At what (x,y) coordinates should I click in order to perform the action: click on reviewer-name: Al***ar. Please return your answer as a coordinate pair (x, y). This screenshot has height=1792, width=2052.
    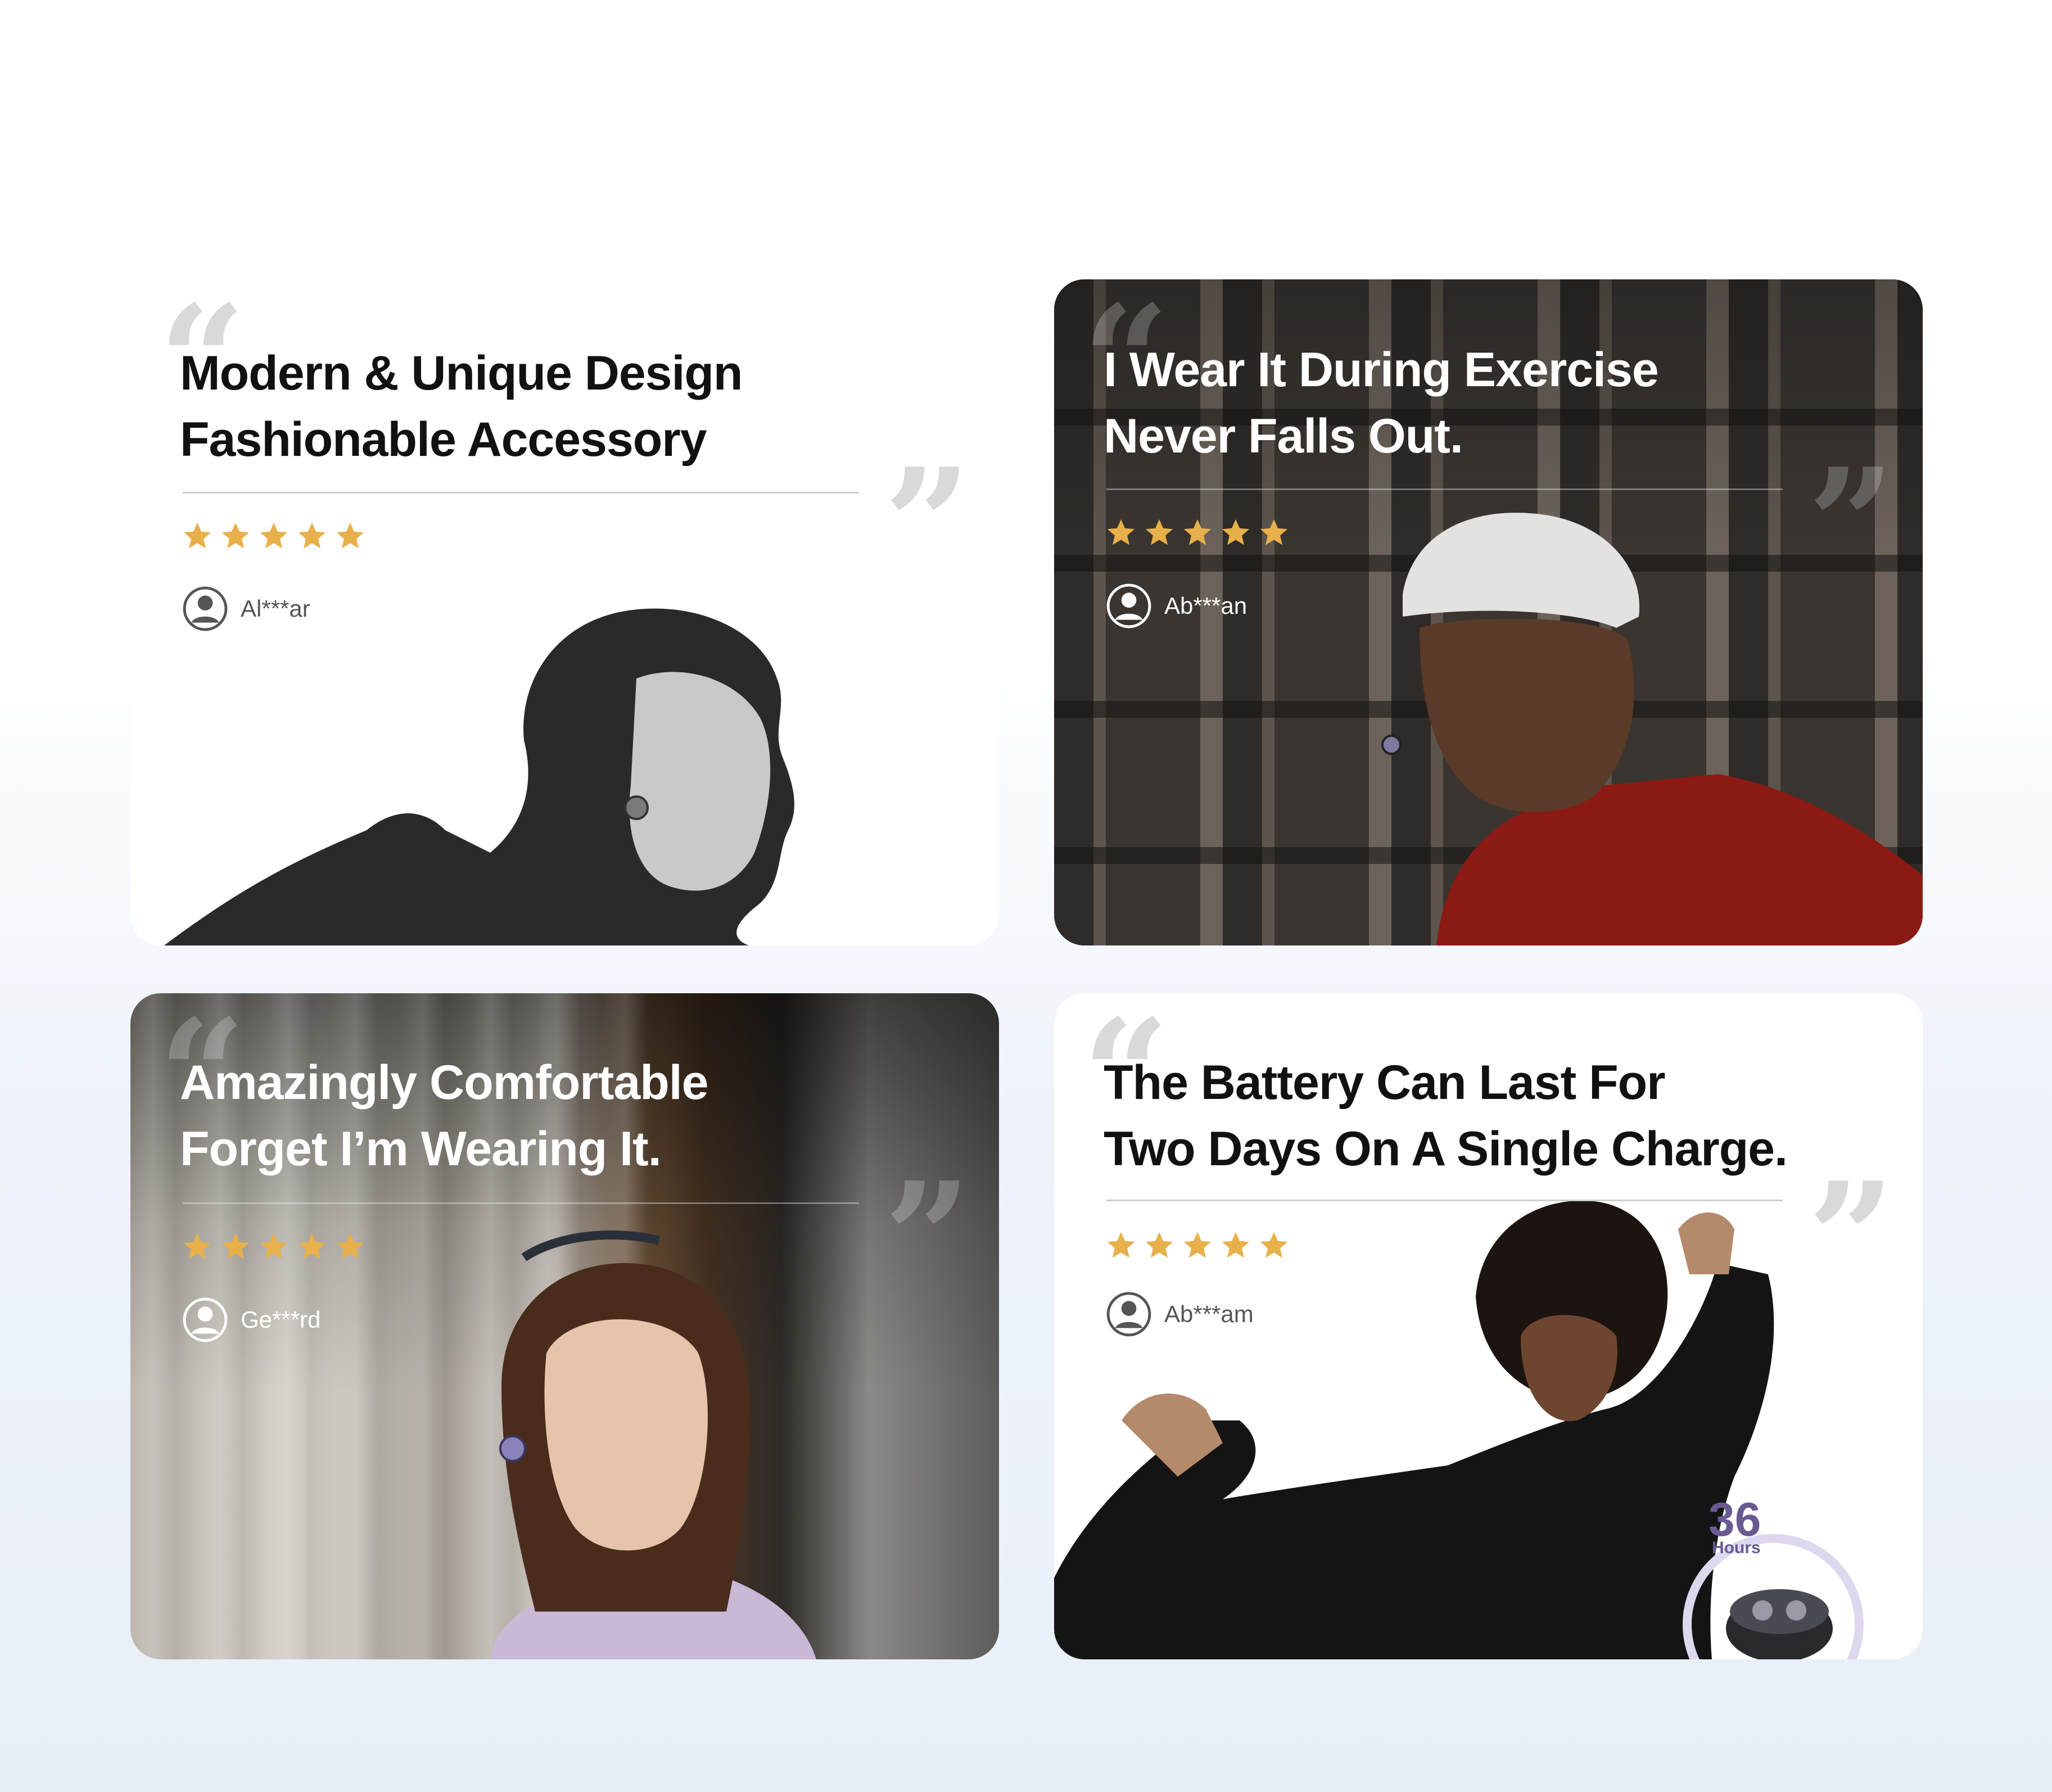
    Looking at the image, I should click on (275, 608).